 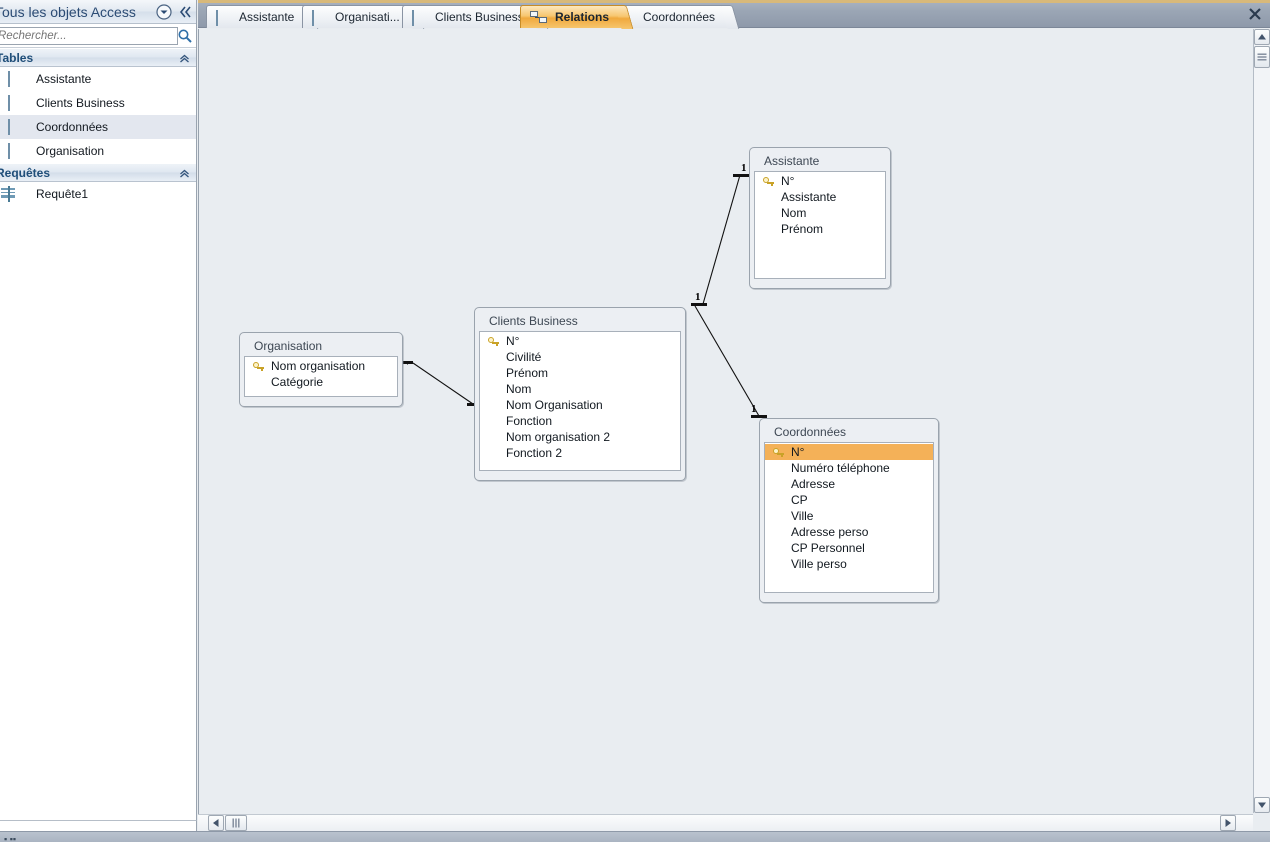 What do you see at coordinates (813, 484) in the screenshot?
I see `relation-field-name: Adresse` at bounding box center [813, 484].